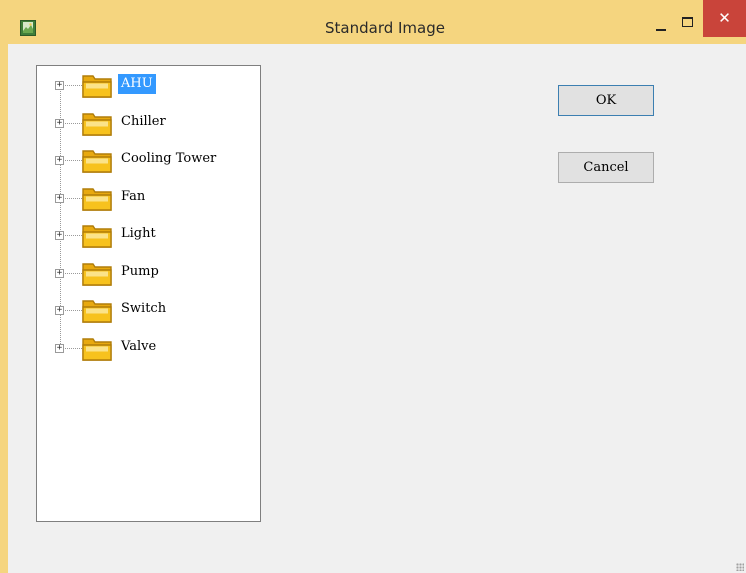 This screenshot has width=746, height=573. I want to click on ok-button: OK, so click(606, 100).